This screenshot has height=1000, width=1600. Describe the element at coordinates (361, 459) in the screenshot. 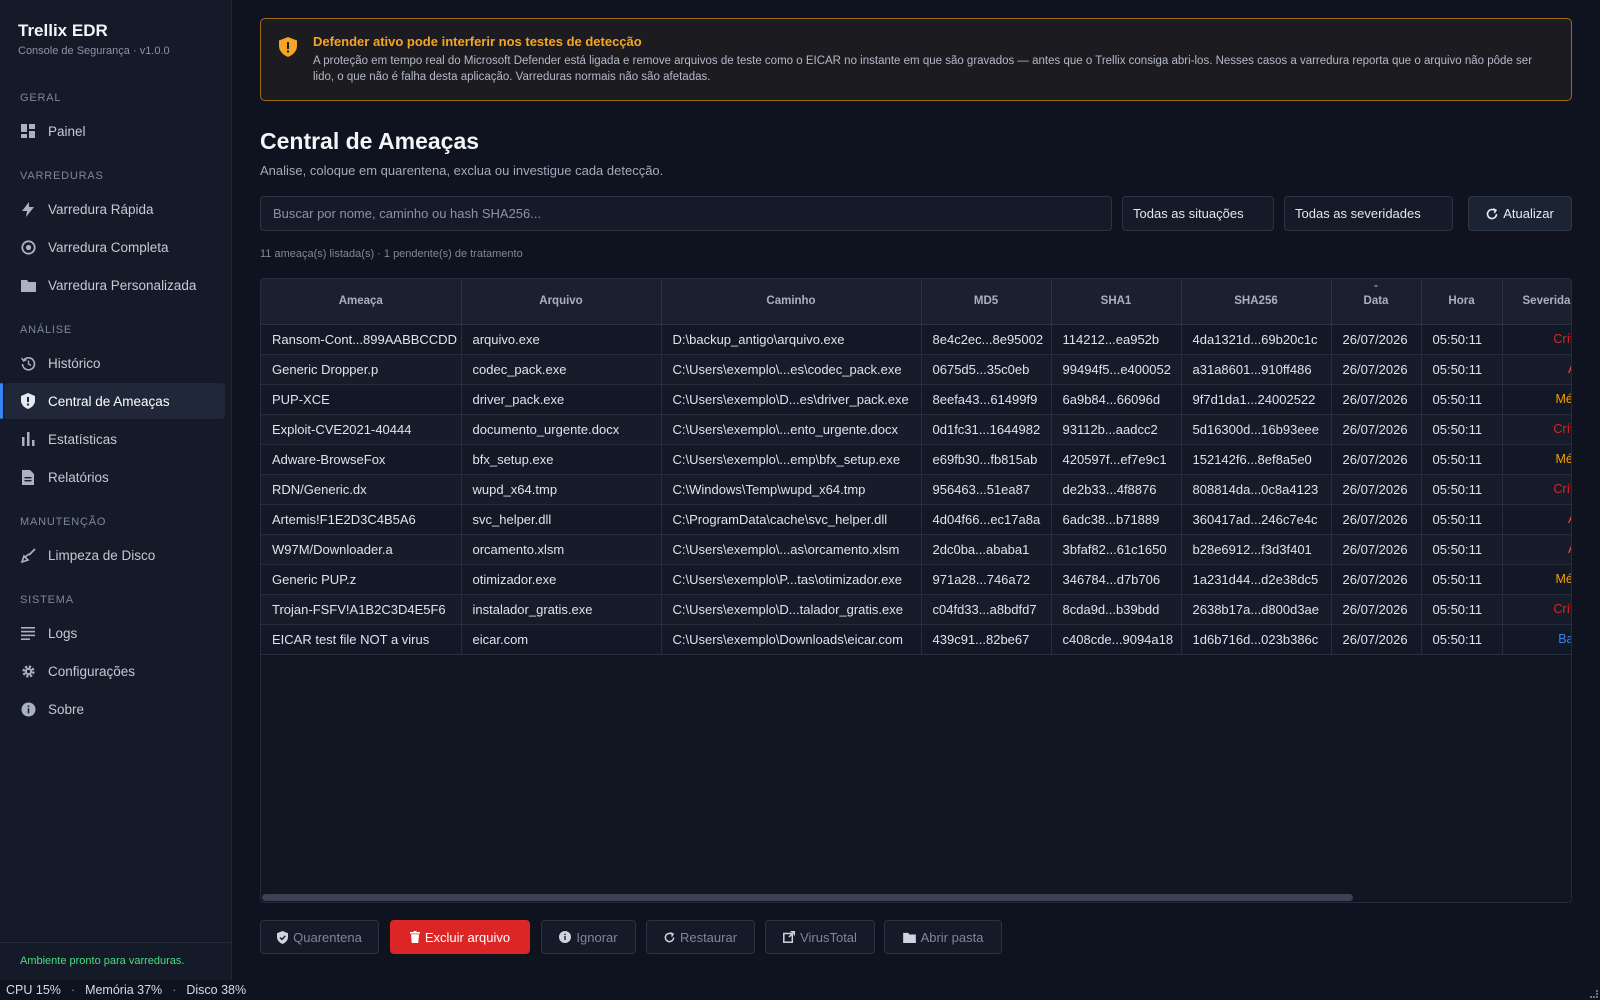

I see `cell-ameaca: Adware-BrowseFox` at that location.